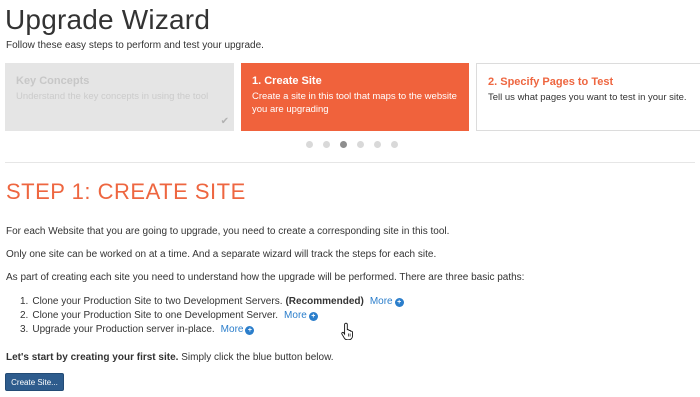 The width and height of the screenshot is (700, 397). What do you see at coordinates (24, 301) in the screenshot?
I see `path-number: 1.` at bounding box center [24, 301].